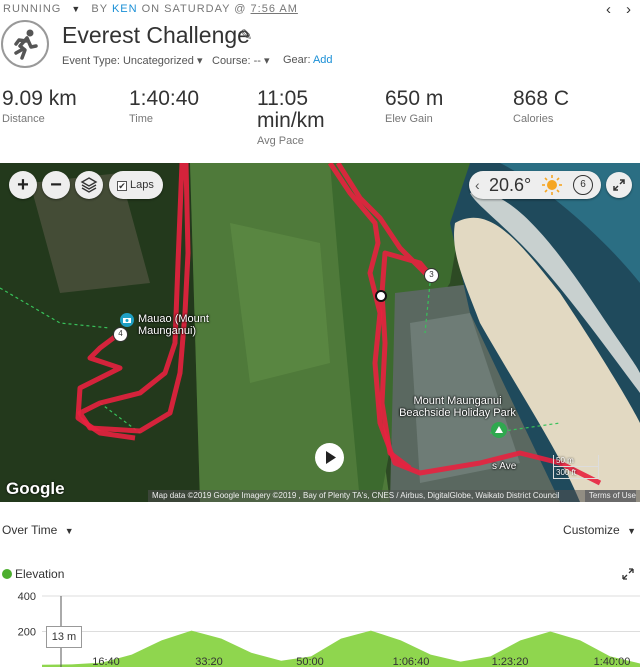 The image size is (640, 667). What do you see at coordinates (477, 185) in the screenshot?
I see `chevron-left-icon: ‹` at bounding box center [477, 185].